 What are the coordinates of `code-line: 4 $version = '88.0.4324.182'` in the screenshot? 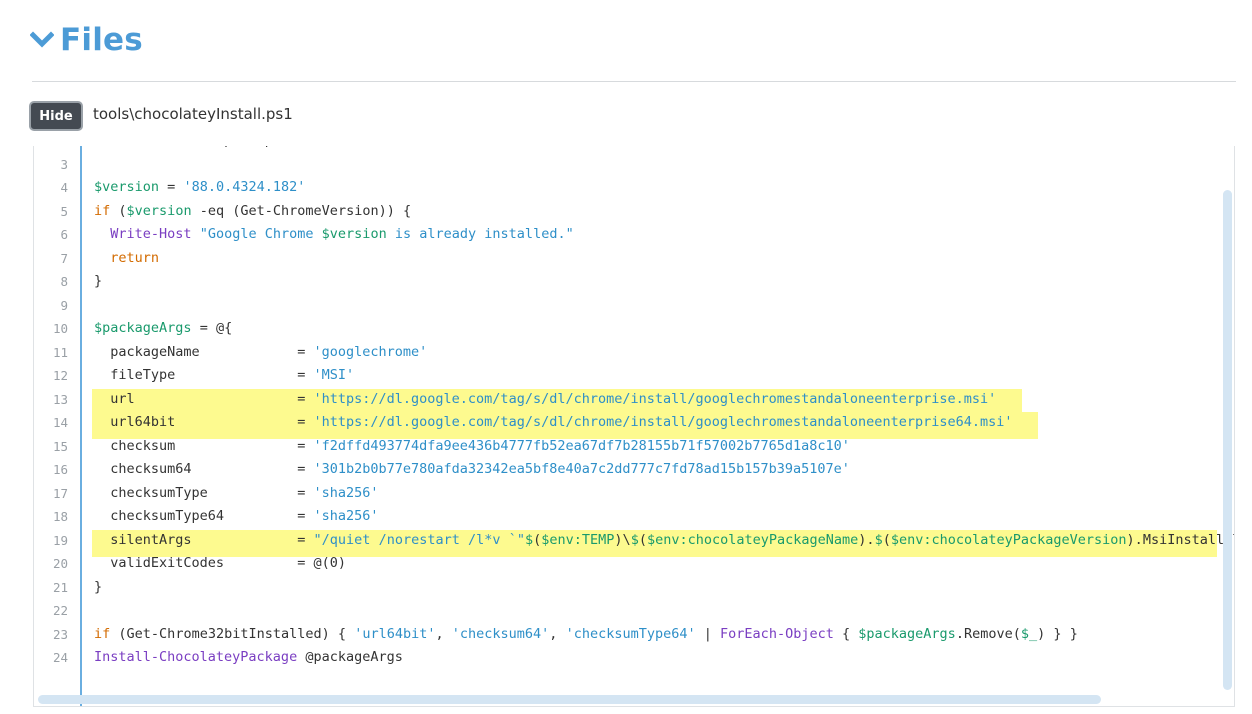 It's located at (634, 188).